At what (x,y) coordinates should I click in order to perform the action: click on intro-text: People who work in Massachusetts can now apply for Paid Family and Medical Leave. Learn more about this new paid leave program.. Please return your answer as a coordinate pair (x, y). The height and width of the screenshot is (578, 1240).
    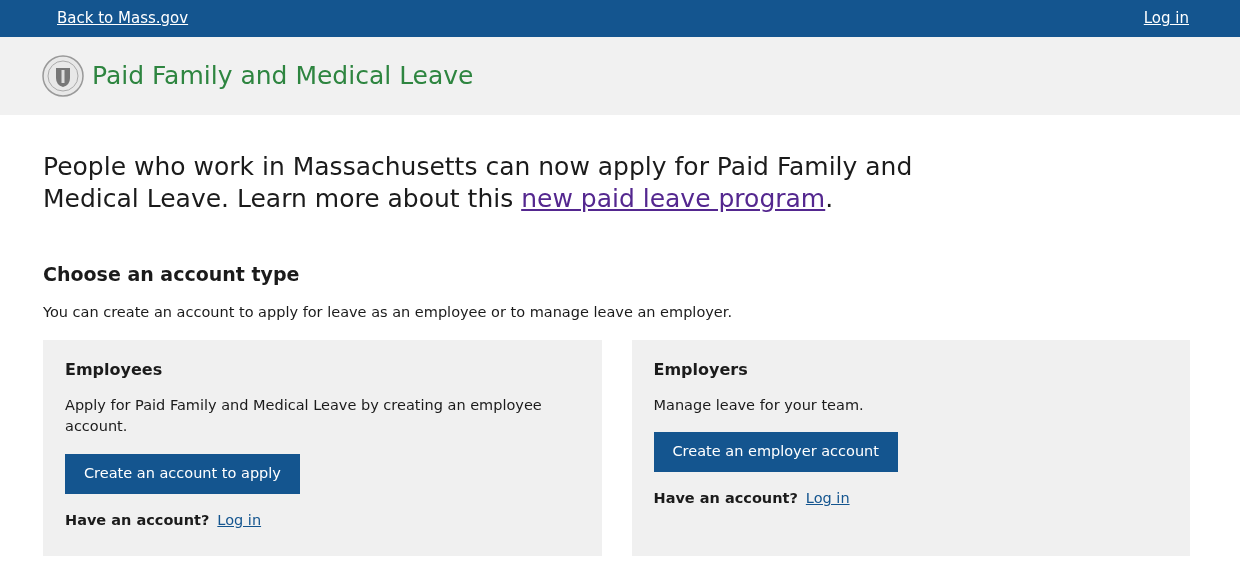
    Looking at the image, I should click on (478, 183).